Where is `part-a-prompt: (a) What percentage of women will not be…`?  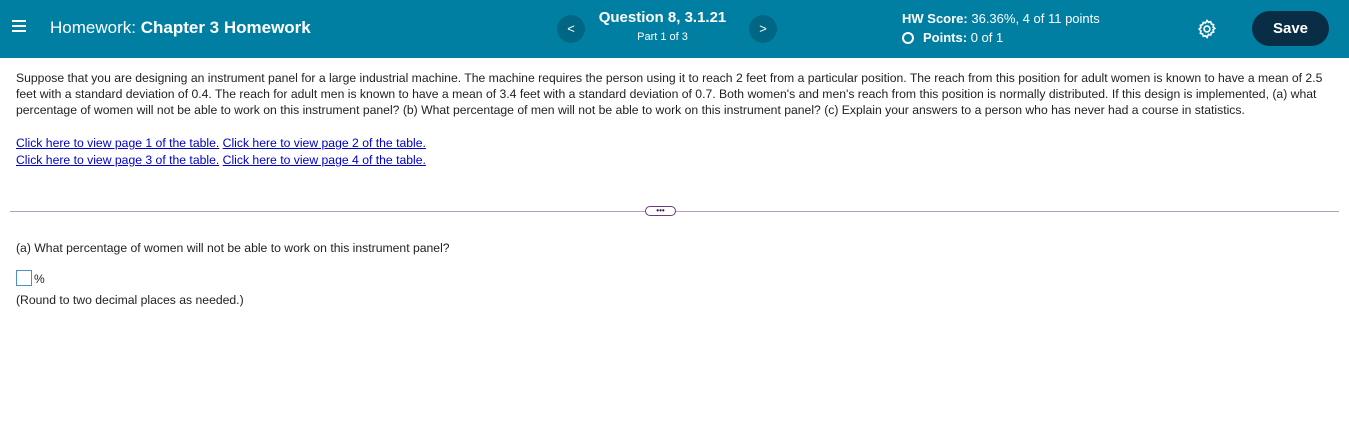
part-a-prompt: (a) What percentage of women will not be… is located at coordinates (233, 248).